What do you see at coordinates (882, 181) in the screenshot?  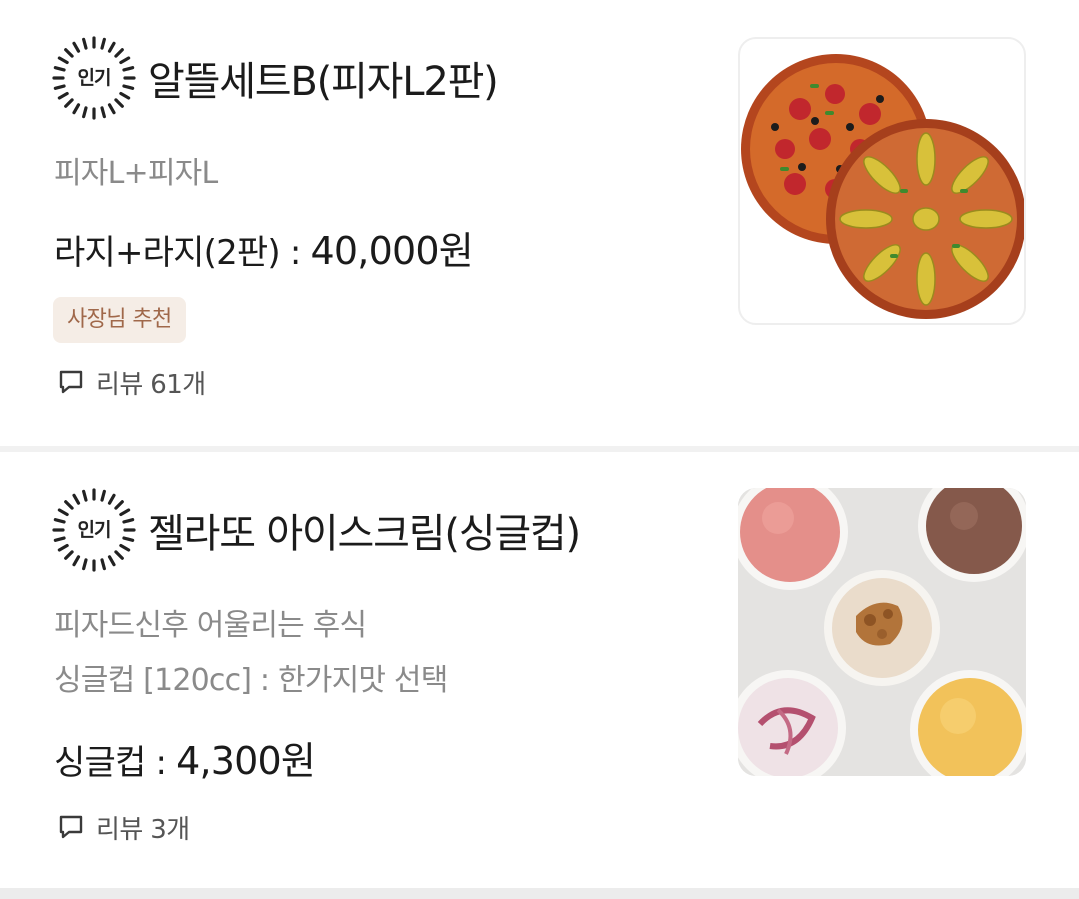 I see `pizza-photo` at bounding box center [882, 181].